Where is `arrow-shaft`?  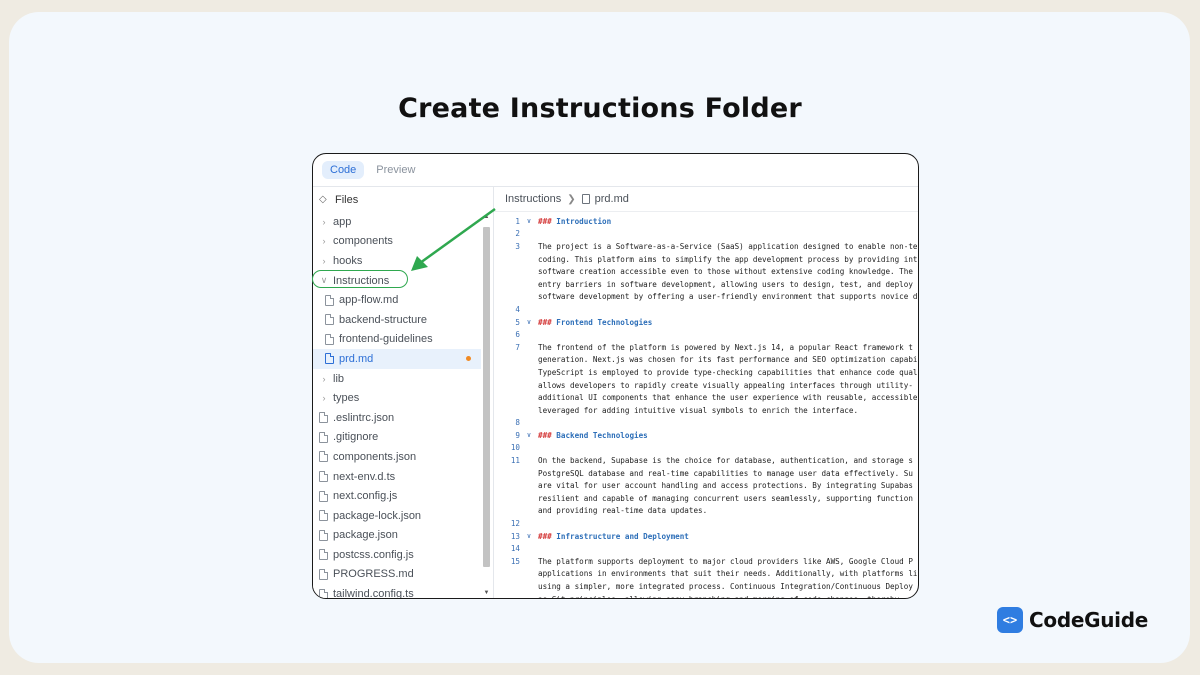
arrow-shaft is located at coordinates (457, 236).